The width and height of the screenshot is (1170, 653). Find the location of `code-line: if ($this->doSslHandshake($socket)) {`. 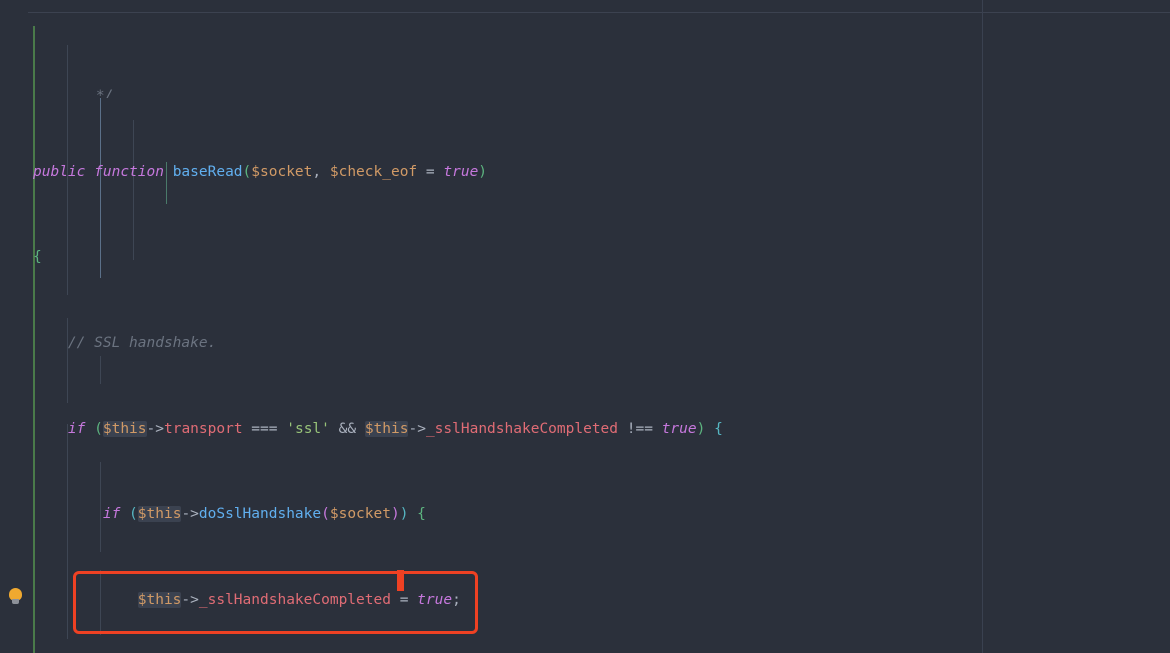

code-line: if ($this->doSslHandshake($socket)) { is located at coordinates (585, 514).